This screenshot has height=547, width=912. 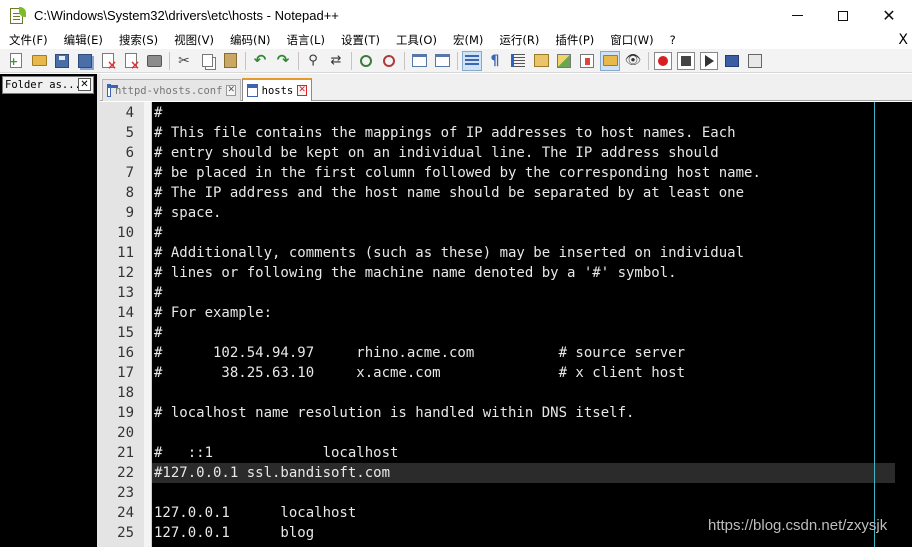 I want to click on minimize-button, so click(x=797, y=15).